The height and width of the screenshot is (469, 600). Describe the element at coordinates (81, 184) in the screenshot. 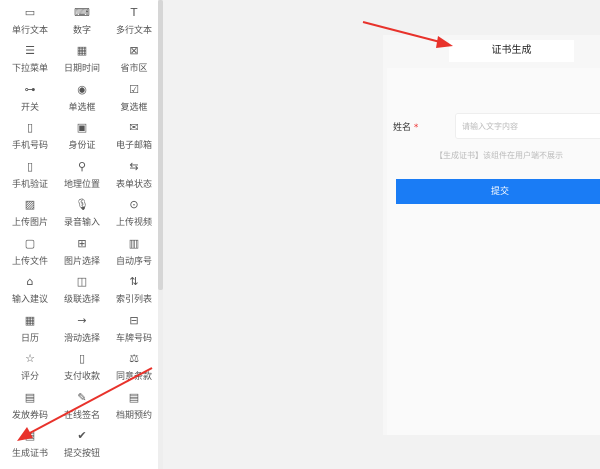

I see `component-label: 地理位置` at that location.